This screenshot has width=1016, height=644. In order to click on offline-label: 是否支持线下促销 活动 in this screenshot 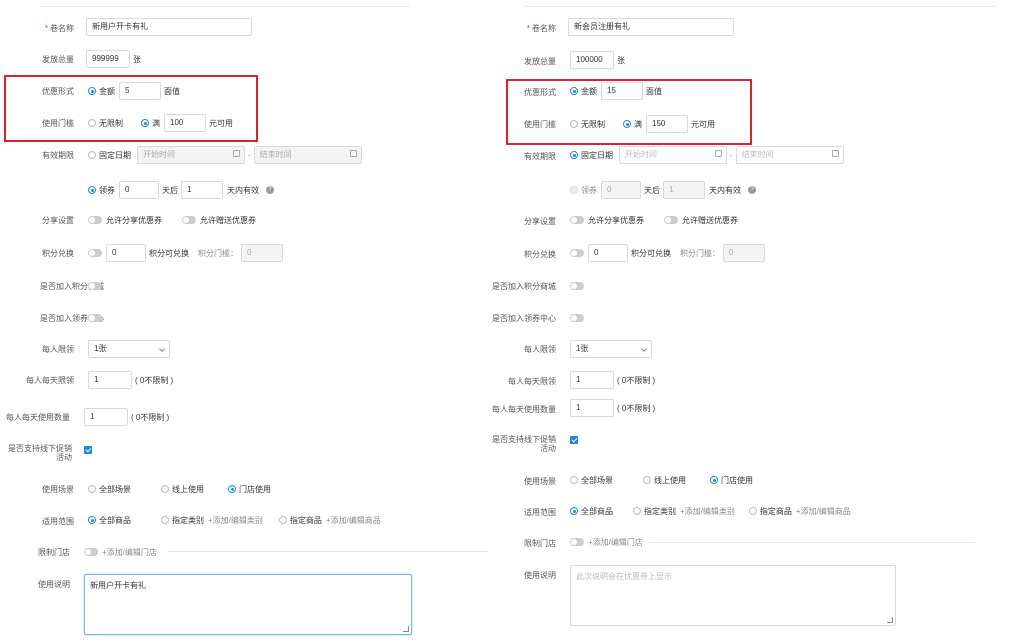, I will do `click(40, 453)`.